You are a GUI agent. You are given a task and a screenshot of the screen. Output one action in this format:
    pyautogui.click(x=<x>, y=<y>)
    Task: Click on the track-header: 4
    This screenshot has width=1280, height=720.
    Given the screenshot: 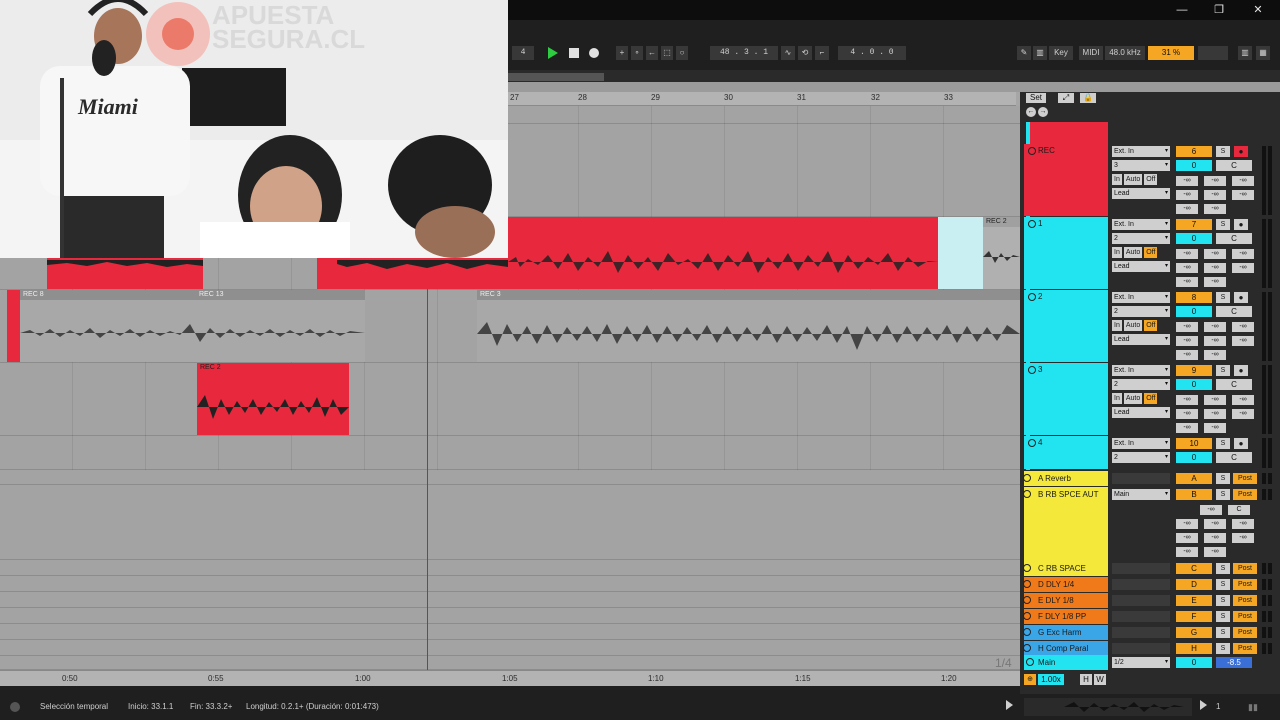 What is the action you would take?
    pyautogui.click(x=1066, y=452)
    